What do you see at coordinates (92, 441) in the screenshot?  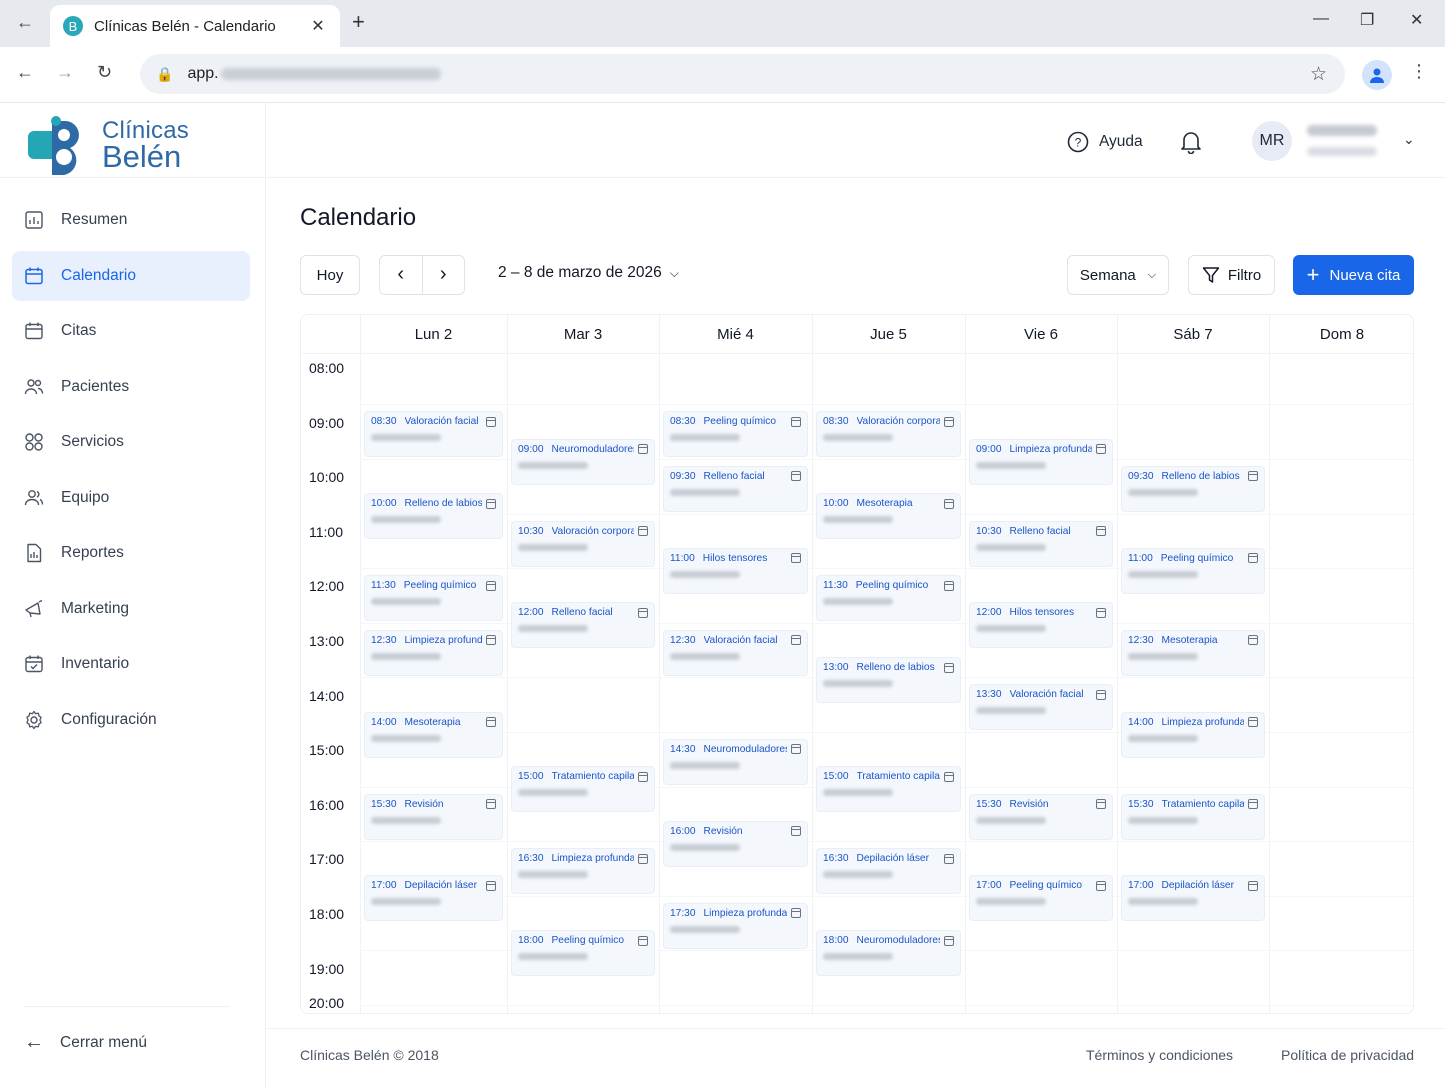 I see `sidebar-item-label: Servicios` at bounding box center [92, 441].